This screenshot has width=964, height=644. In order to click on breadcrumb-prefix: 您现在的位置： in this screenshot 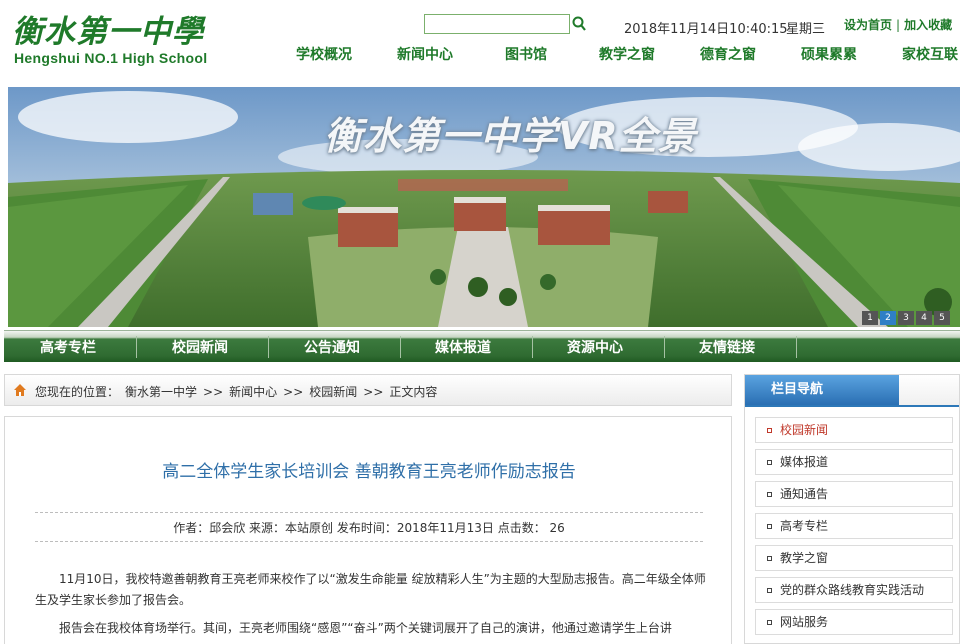, I will do `click(77, 392)`.